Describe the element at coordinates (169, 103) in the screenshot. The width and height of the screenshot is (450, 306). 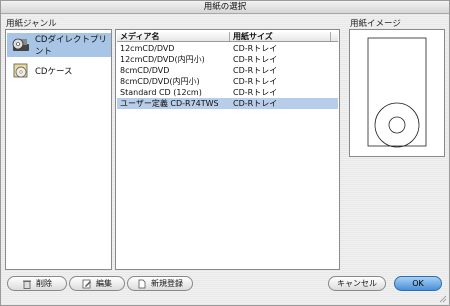
I see `media-name-cell: ユーザー定義 CD-R74TWS` at that location.